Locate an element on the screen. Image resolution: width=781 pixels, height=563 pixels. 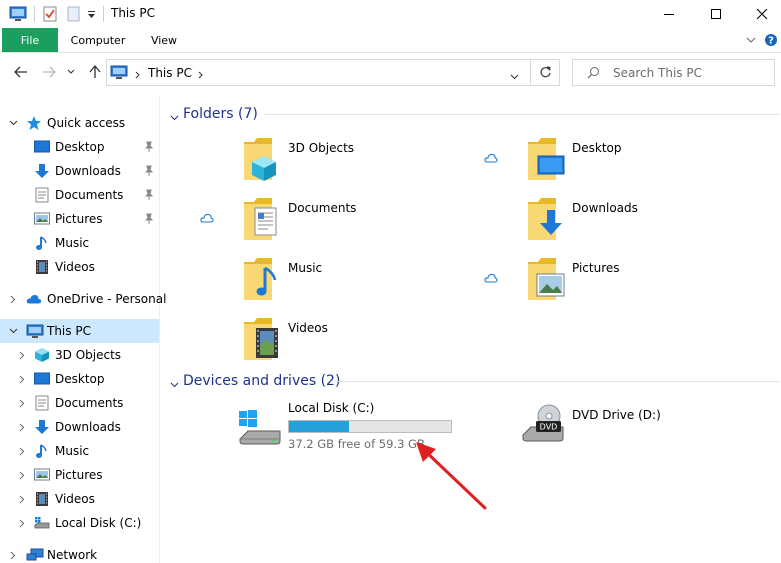
folder-label: Desktop is located at coordinates (597, 148).